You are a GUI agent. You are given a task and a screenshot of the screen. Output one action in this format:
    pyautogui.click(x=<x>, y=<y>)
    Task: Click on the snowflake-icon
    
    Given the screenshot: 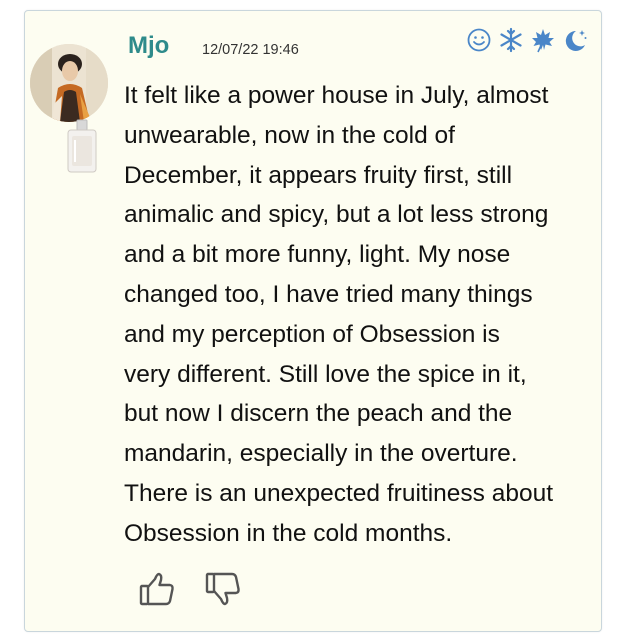 What is the action you would take?
    pyautogui.click(x=511, y=40)
    